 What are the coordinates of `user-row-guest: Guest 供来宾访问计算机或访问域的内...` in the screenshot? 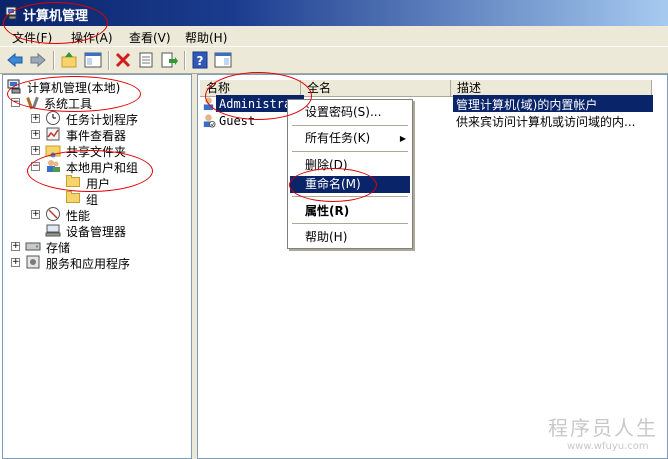 It's located at (425, 120).